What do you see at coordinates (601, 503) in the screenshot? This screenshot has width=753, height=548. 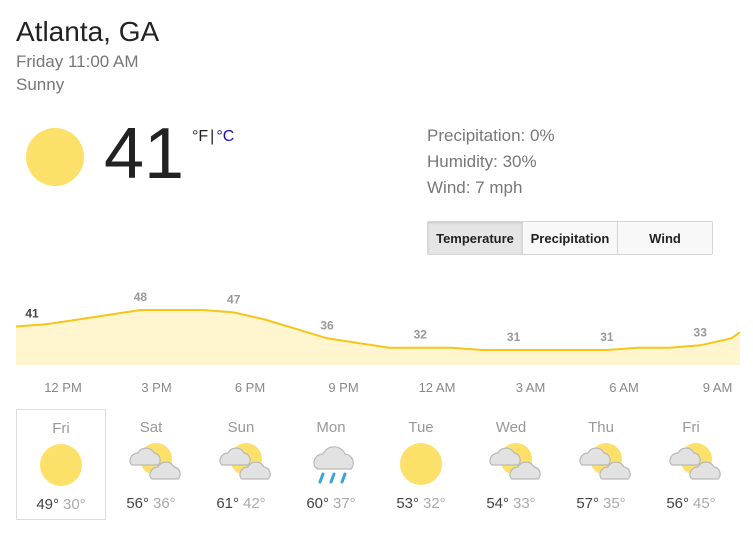 I see `forecast-temps: 57° 35°` at bounding box center [601, 503].